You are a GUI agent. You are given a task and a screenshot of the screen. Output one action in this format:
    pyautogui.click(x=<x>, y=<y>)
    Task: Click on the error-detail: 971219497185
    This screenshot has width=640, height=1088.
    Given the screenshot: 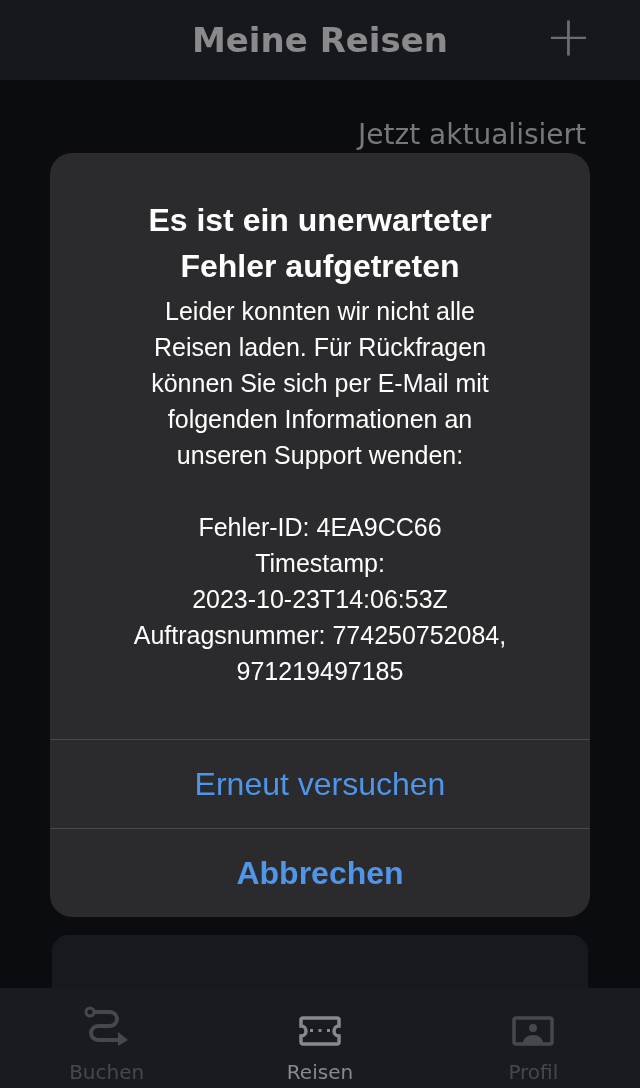 What is the action you would take?
    pyautogui.click(x=320, y=671)
    